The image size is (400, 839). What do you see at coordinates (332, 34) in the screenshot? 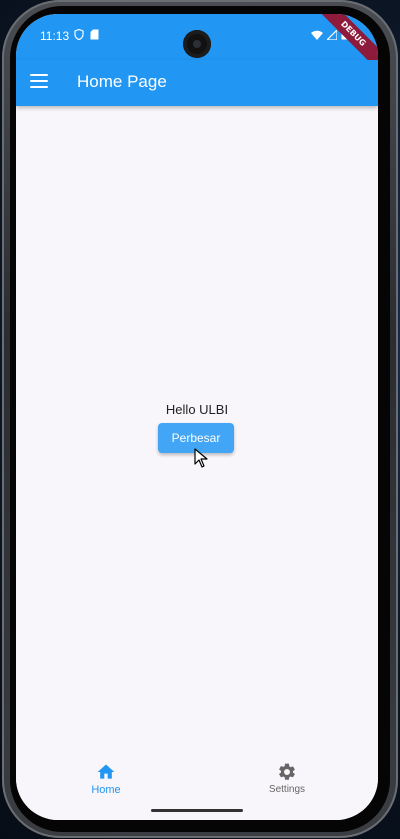
I see `signal-icon` at bounding box center [332, 34].